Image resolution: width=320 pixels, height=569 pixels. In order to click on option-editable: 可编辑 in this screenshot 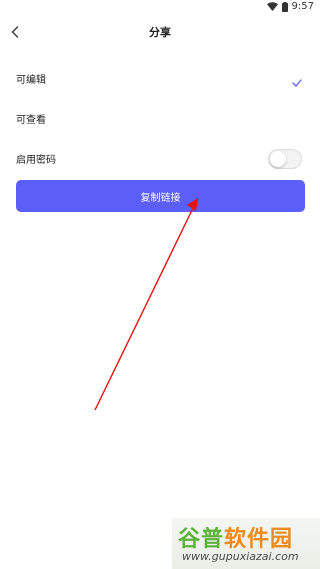, I will do `click(160, 78)`.